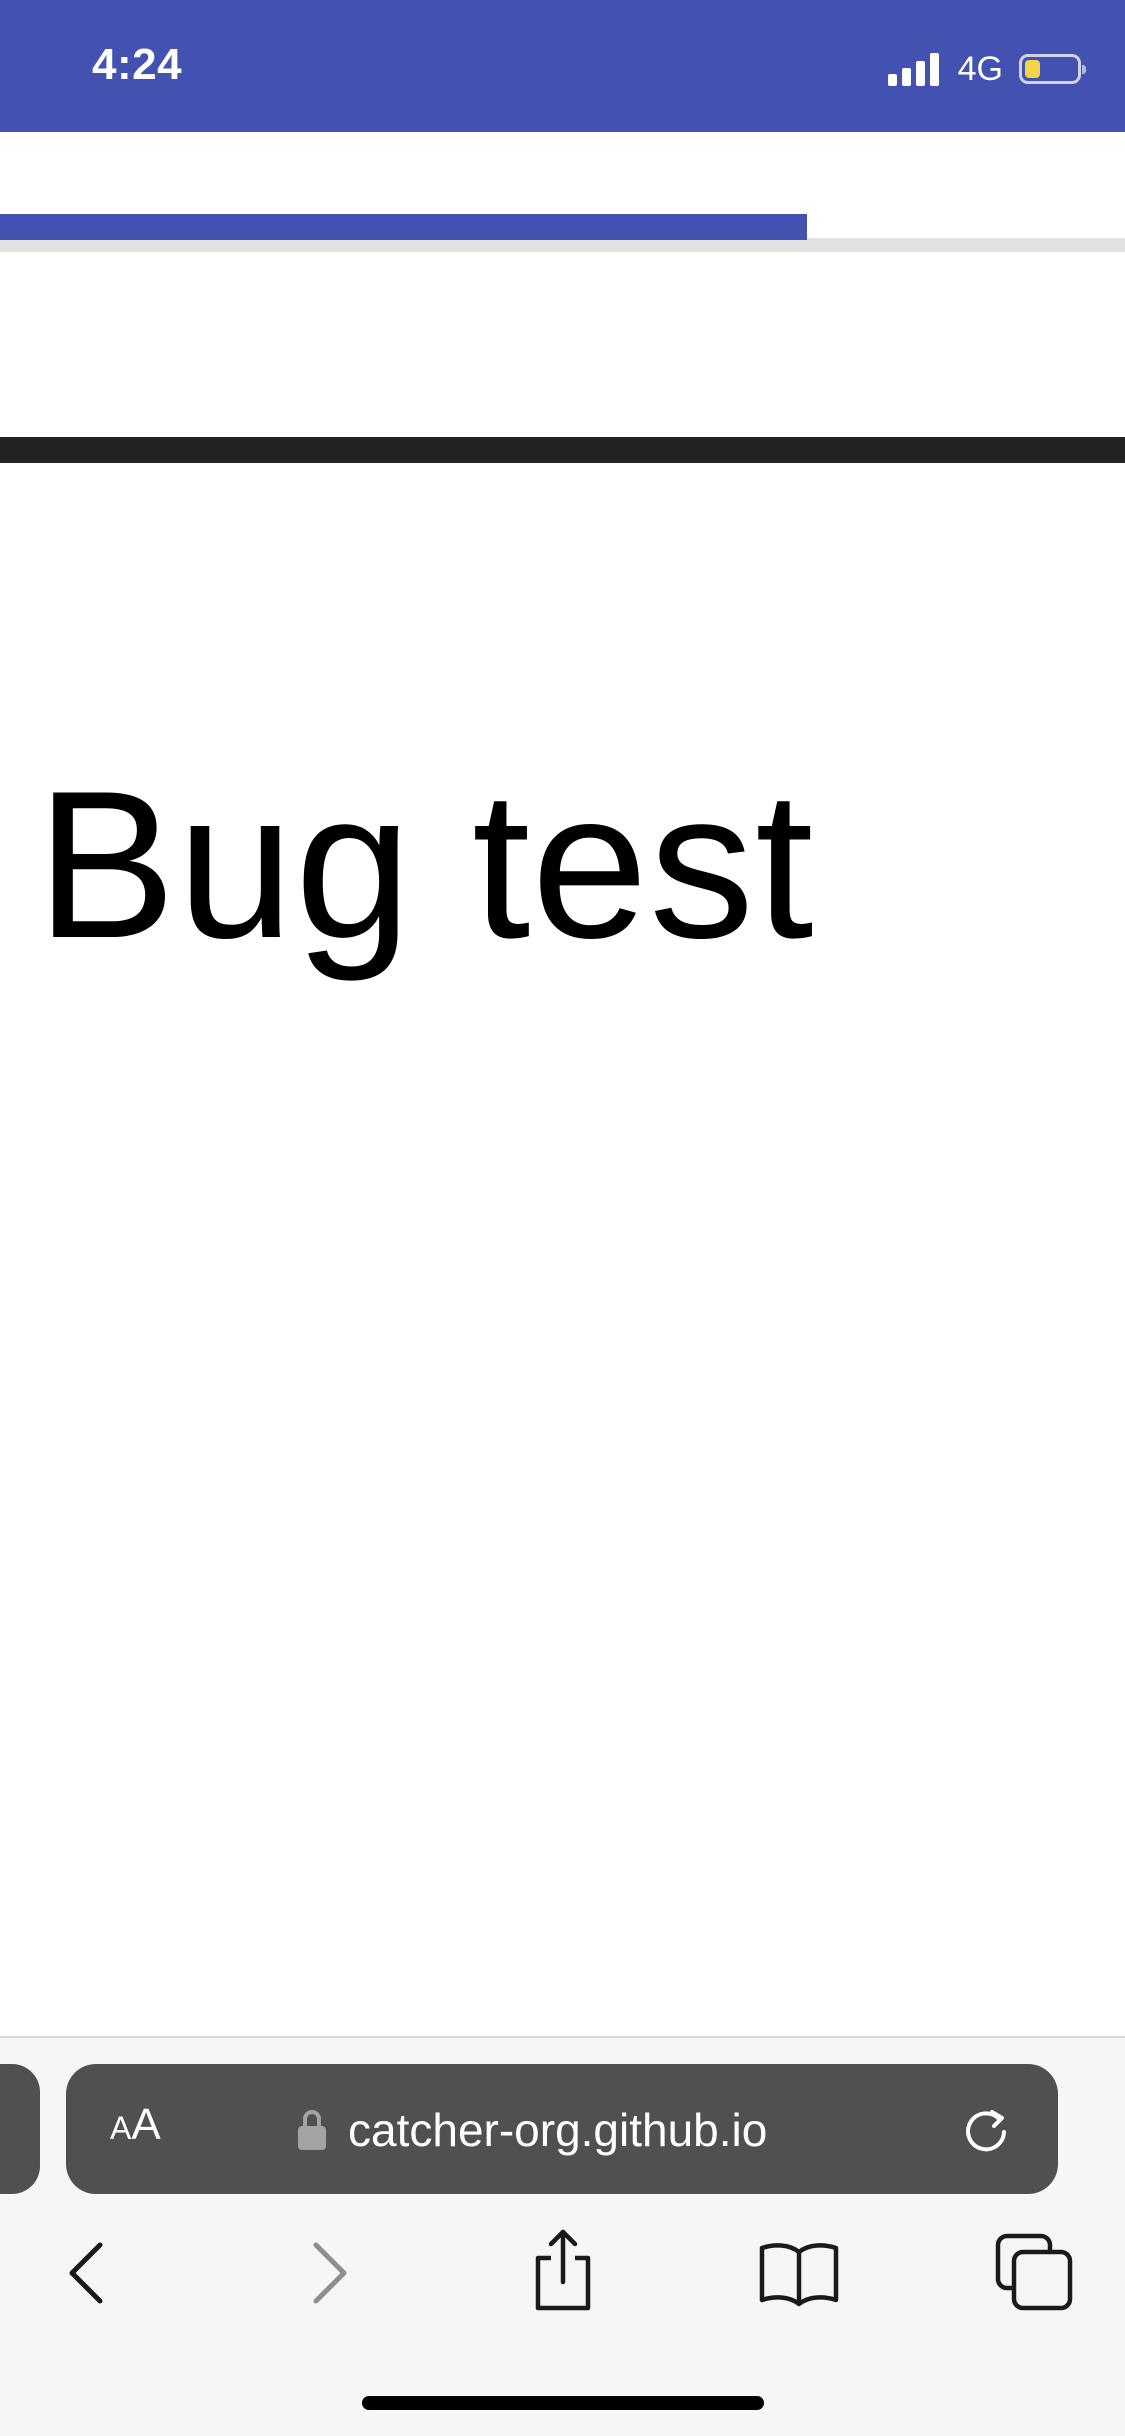 The image size is (1125, 2436). What do you see at coordinates (121, 2128) in the screenshot?
I see `text-size-small-label: A` at bounding box center [121, 2128].